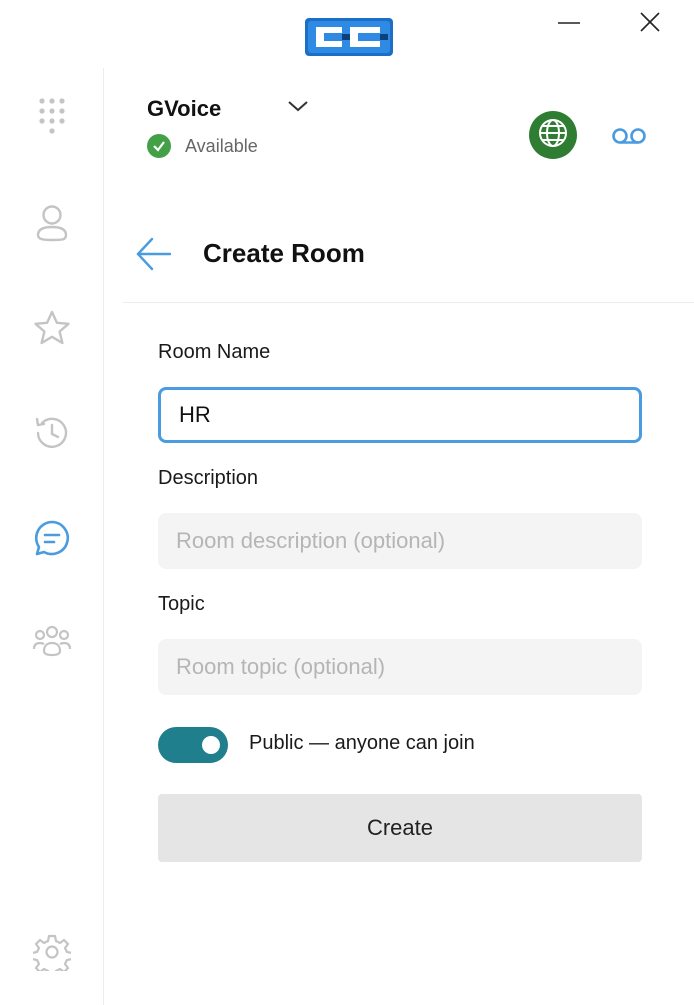 This screenshot has height=1005, width=694. I want to click on sidebar-item-settings, so click(52, 954).